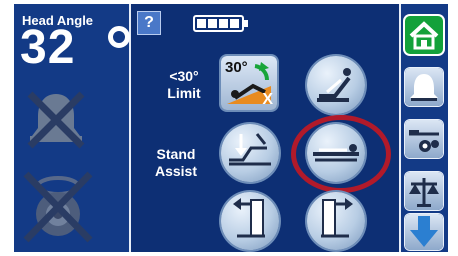 Image resolution: width=458 pixels, height=256 pixels. I want to click on bell-off-icon, so click(56, 119).